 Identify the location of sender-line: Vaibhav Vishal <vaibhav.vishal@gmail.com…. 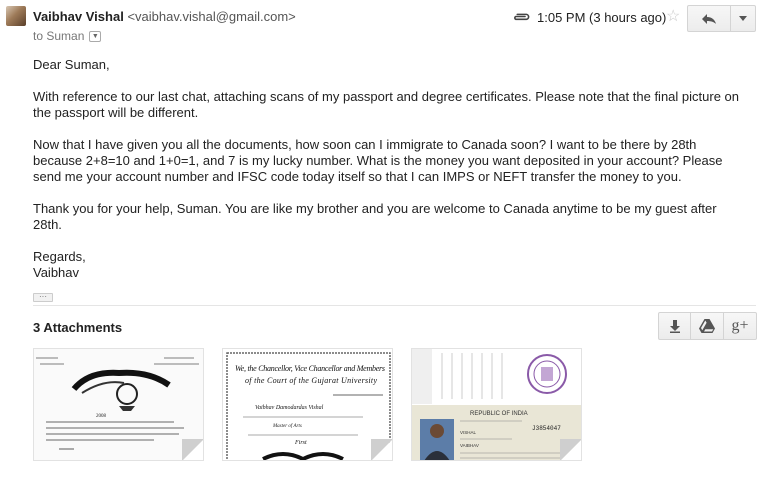
(164, 16).